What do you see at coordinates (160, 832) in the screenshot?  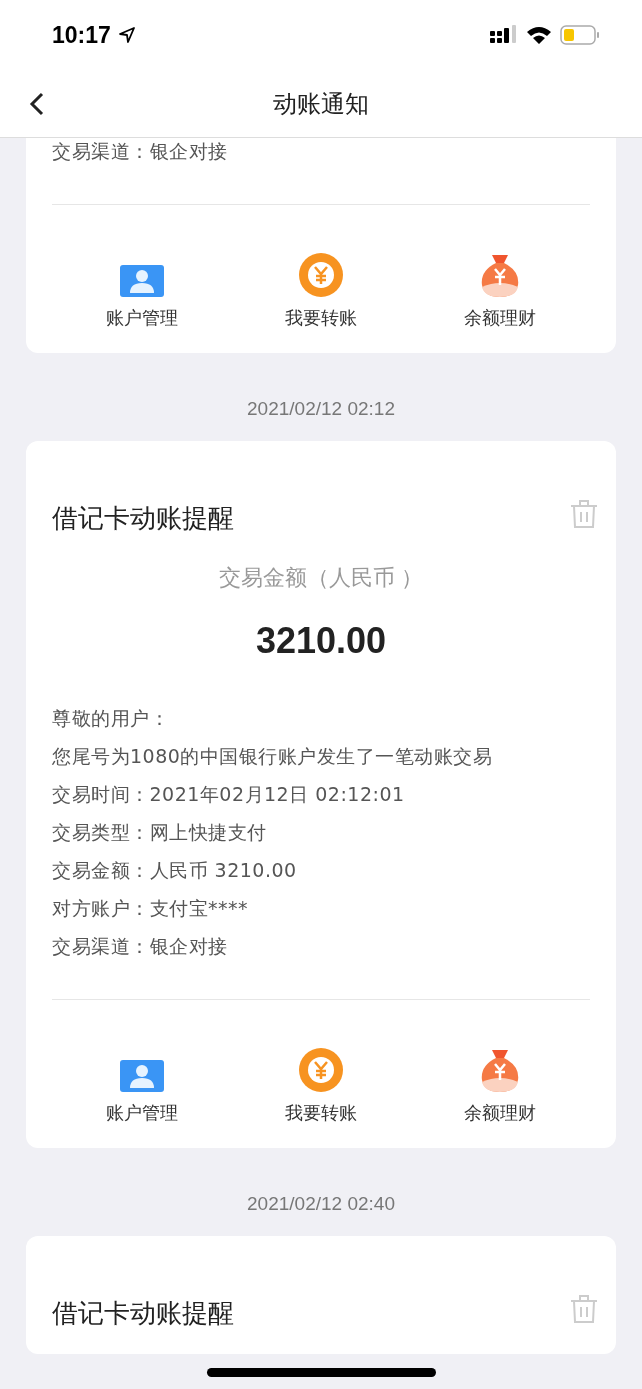 I see `detail-line: 交易类型：网上快捷支付` at bounding box center [160, 832].